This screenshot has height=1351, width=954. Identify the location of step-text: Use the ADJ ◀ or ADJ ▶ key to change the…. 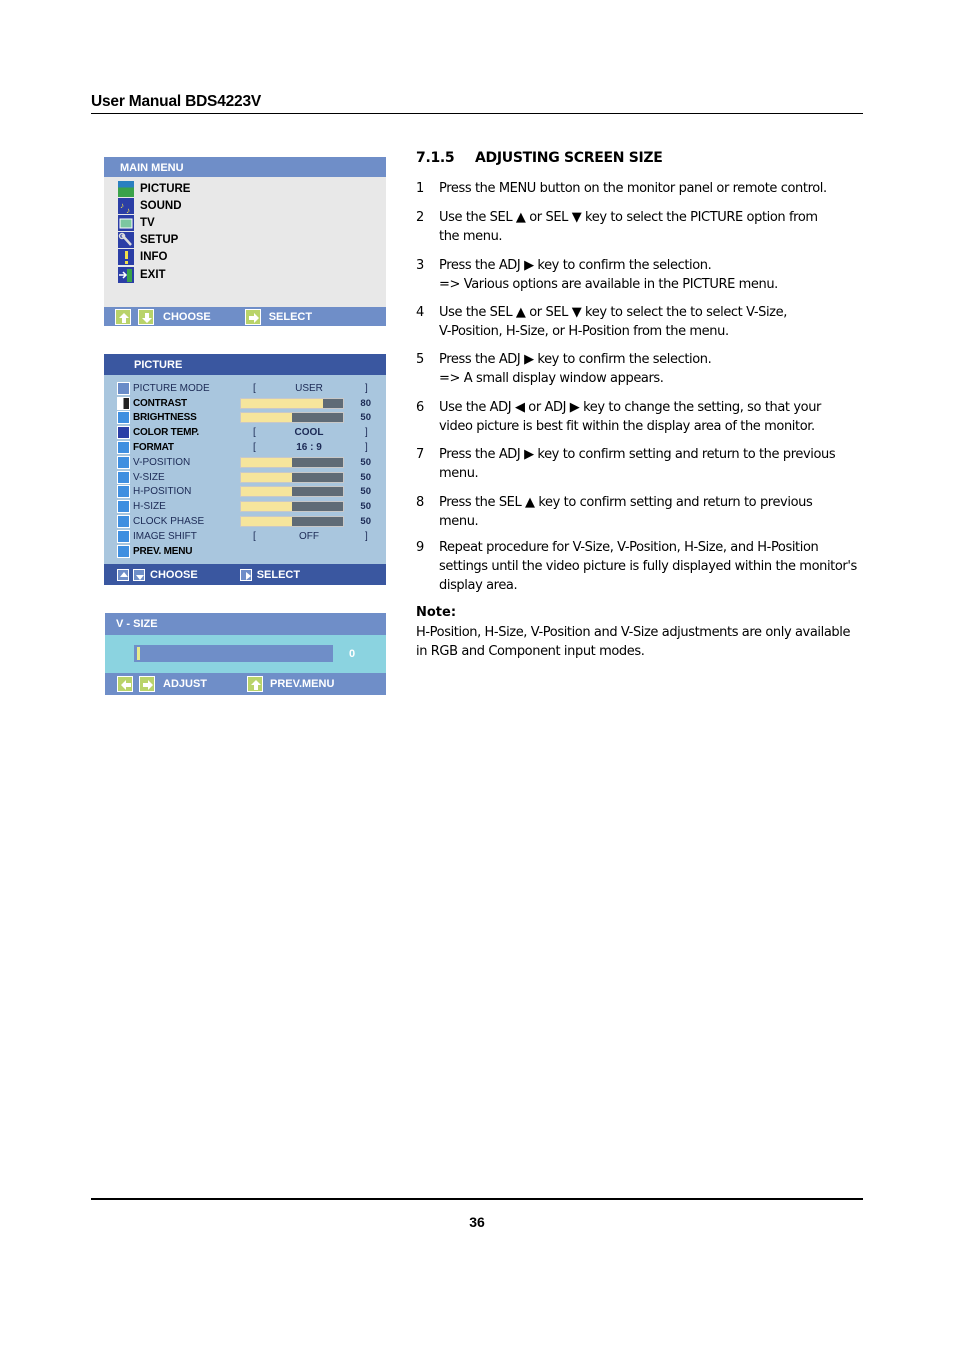
(654, 418).